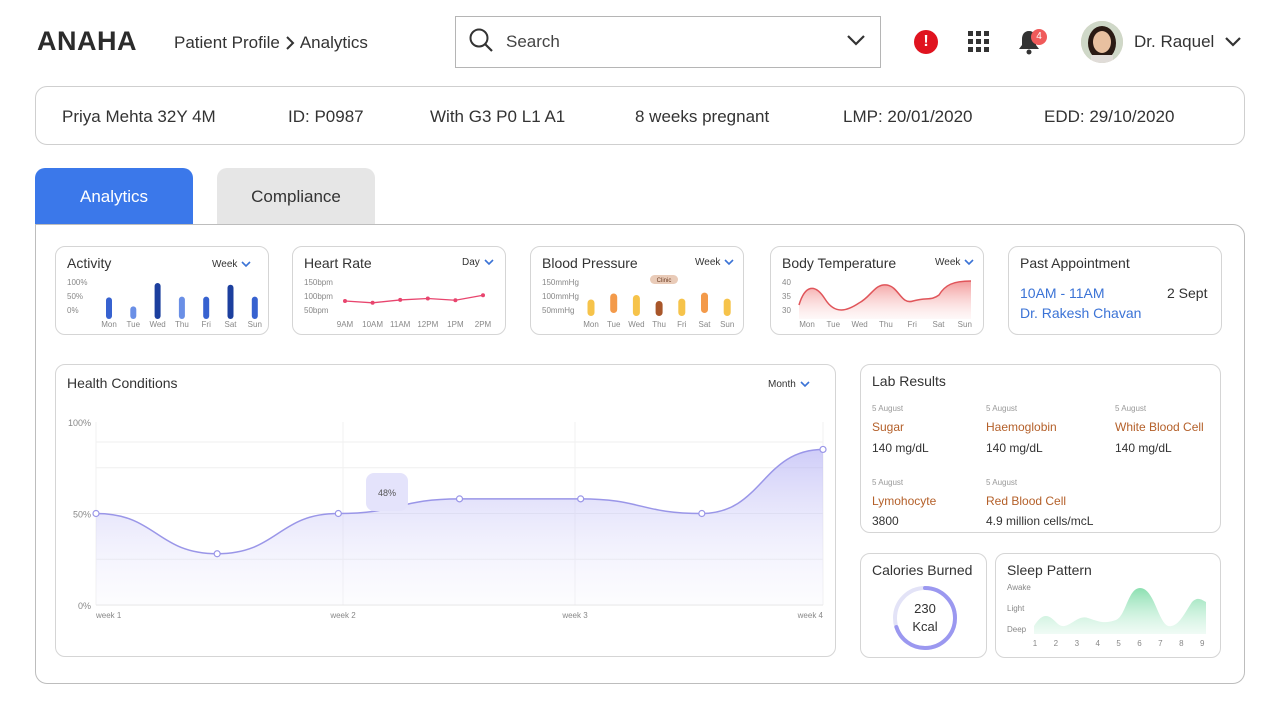 The height and width of the screenshot is (720, 1280). What do you see at coordinates (1039, 37) in the screenshot?
I see `notification-count-badge: 4` at bounding box center [1039, 37].